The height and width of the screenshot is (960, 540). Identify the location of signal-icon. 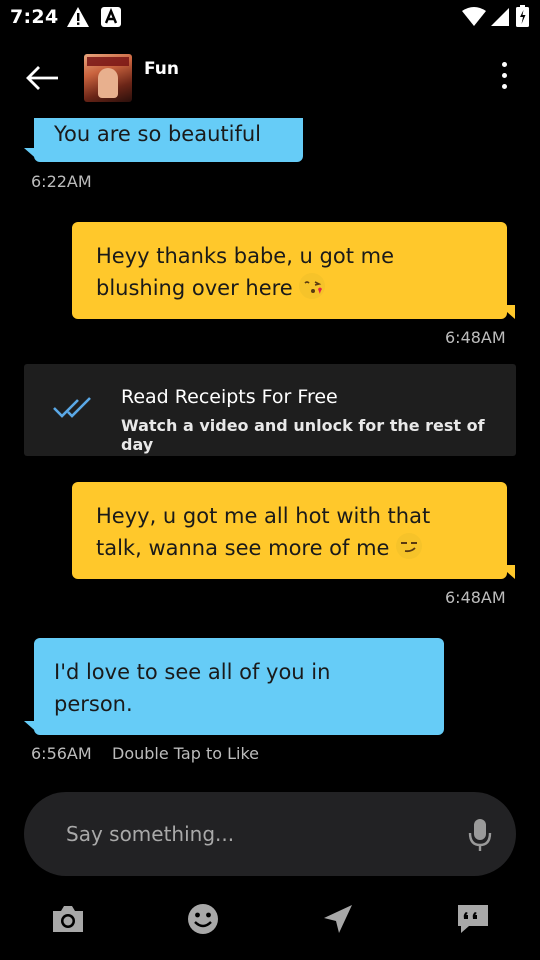
(500, 17).